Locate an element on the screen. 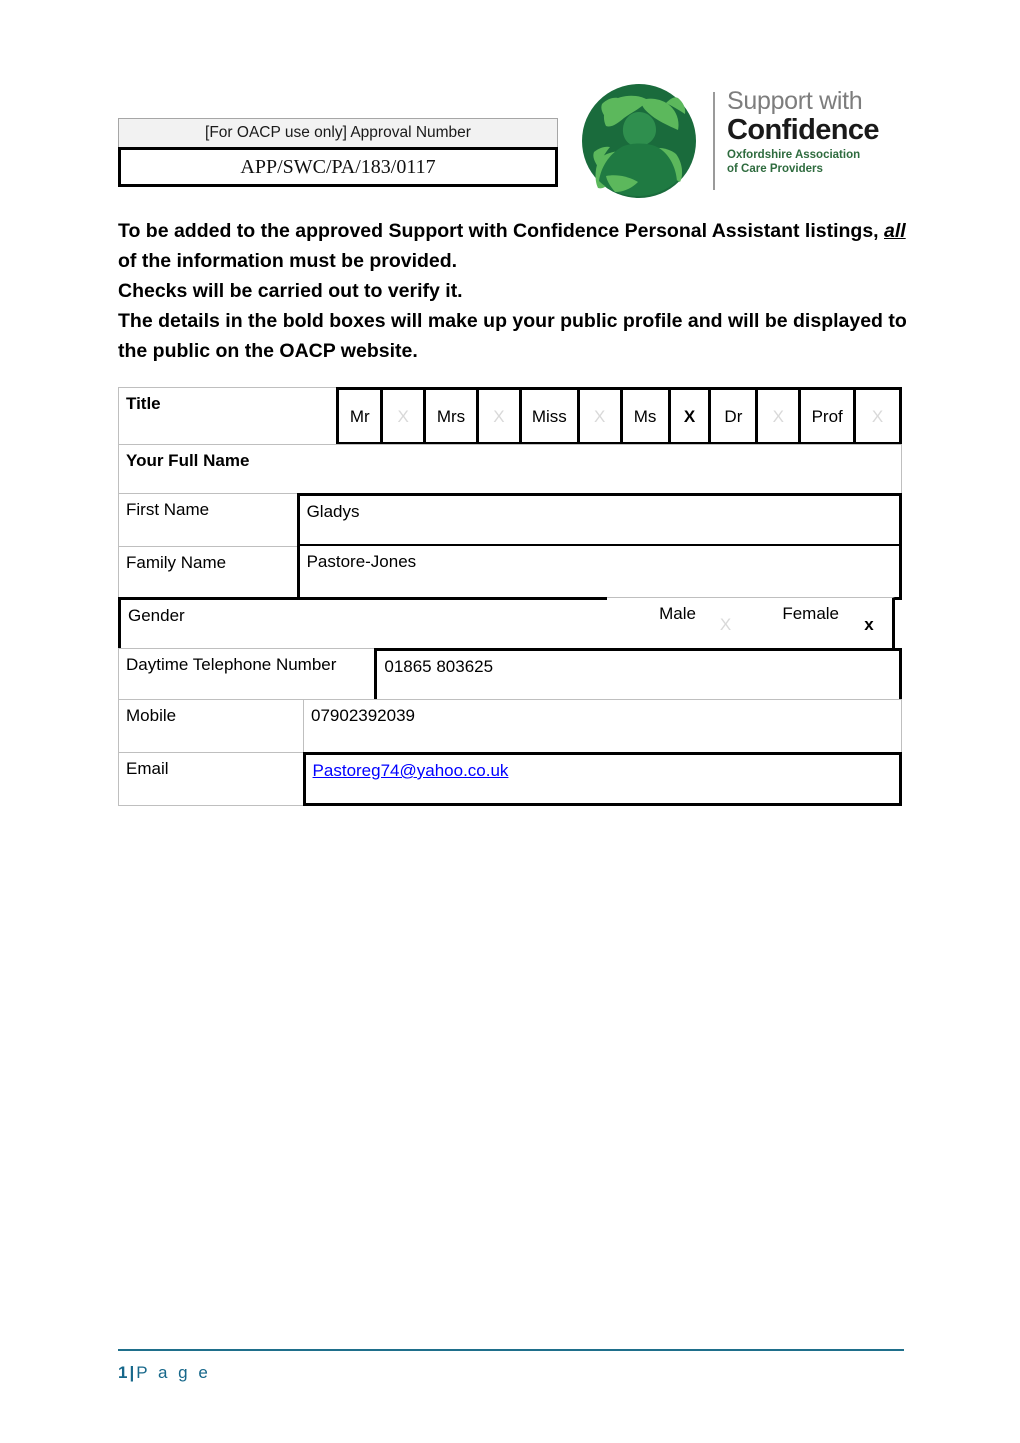 The image size is (1020, 1443). page-number-indicator: 1 | P a g e is located at coordinates (511, 1373).